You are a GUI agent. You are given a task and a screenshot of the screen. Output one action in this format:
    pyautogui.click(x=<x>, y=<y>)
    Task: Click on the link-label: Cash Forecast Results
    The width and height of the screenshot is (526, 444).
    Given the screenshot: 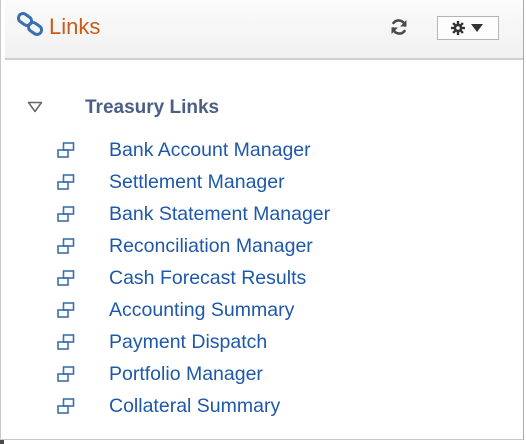 What is the action you would take?
    pyautogui.click(x=207, y=278)
    